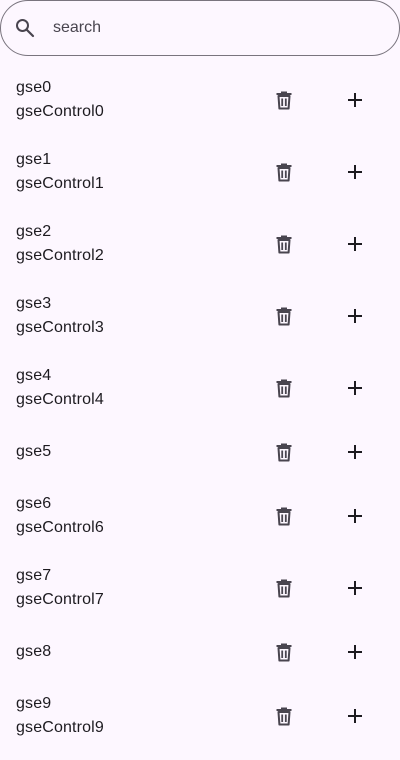 This screenshot has width=400, height=760. I want to click on item-text: gse7 gseControl7, so click(60, 588).